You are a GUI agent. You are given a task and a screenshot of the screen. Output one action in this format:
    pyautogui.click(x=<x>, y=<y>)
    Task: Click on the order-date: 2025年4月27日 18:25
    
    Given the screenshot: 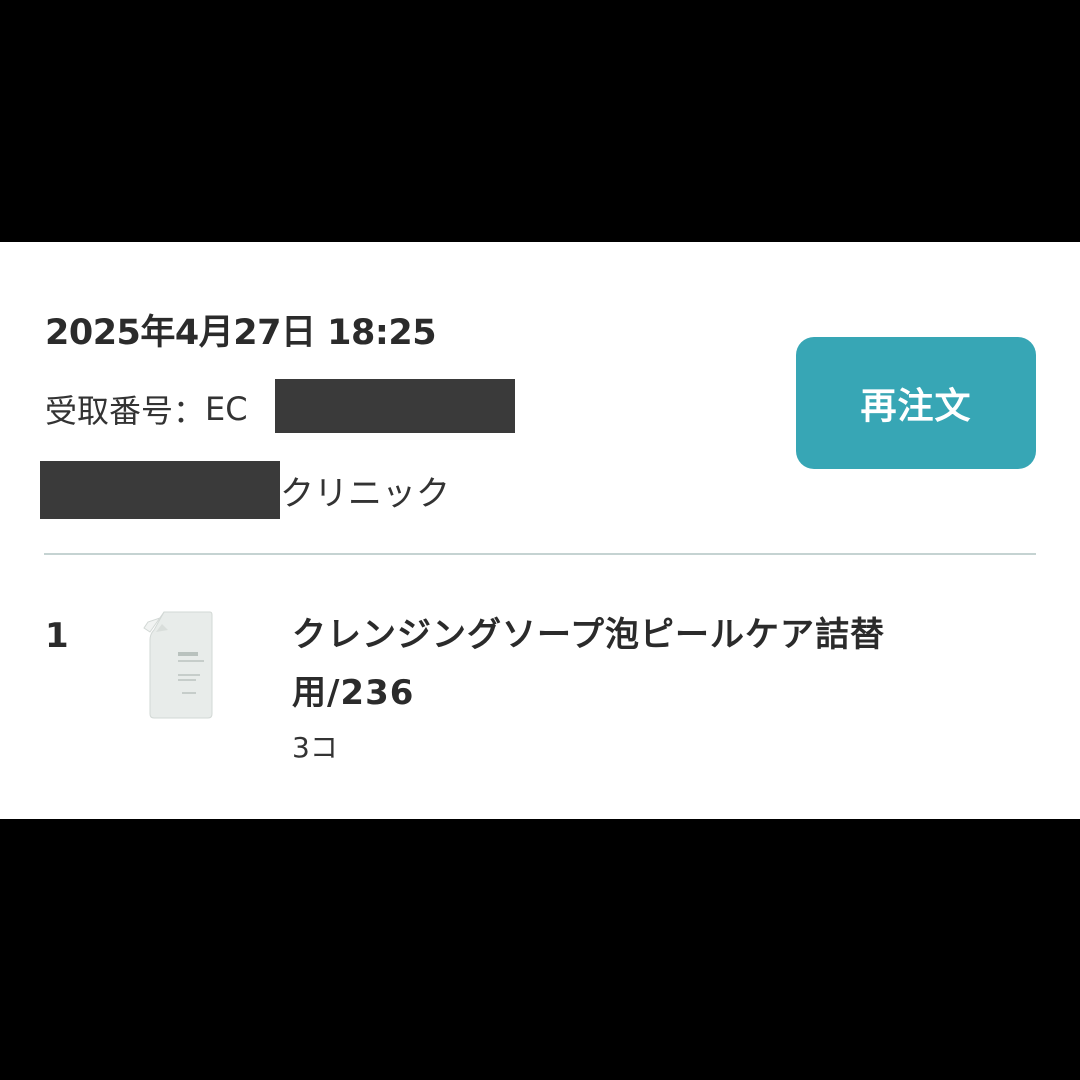 What is the action you would take?
    pyautogui.click(x=241, y=333)
    